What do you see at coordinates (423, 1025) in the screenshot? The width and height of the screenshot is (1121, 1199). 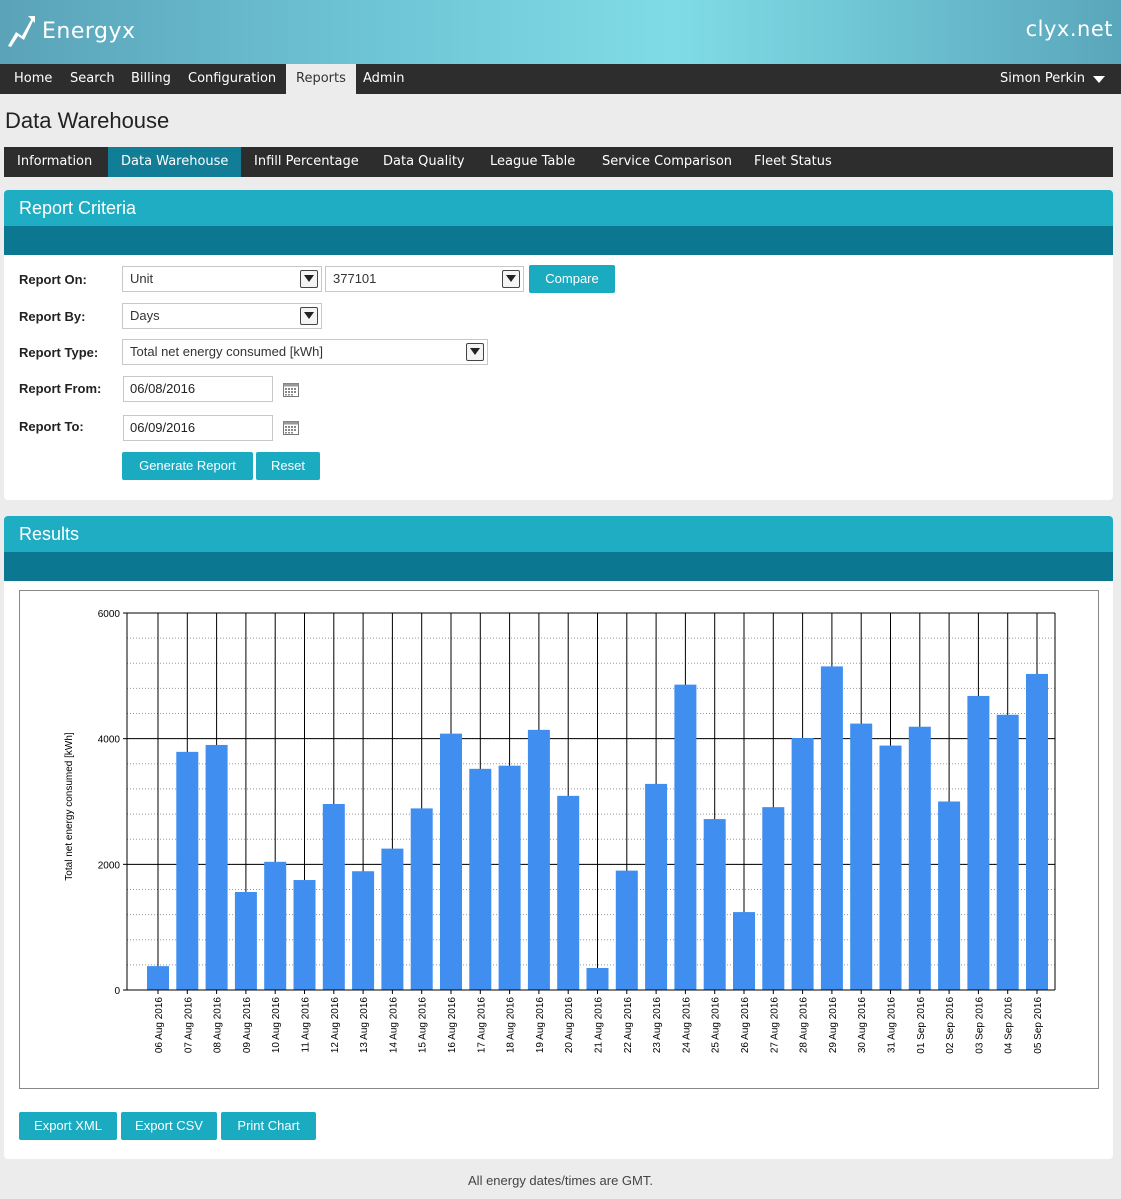 I see `x-tick-label: 15 Aug 2016` at bounding box center [423, 1025].